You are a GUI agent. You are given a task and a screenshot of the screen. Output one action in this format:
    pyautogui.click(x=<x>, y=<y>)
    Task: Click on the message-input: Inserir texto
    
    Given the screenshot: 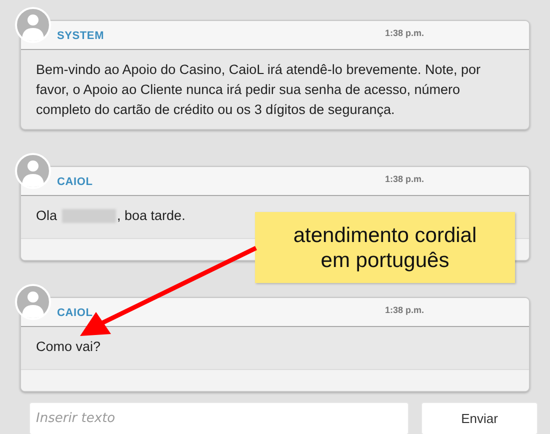 What is the action you would take?
    pyautogui.click(x=219, y=418)
    